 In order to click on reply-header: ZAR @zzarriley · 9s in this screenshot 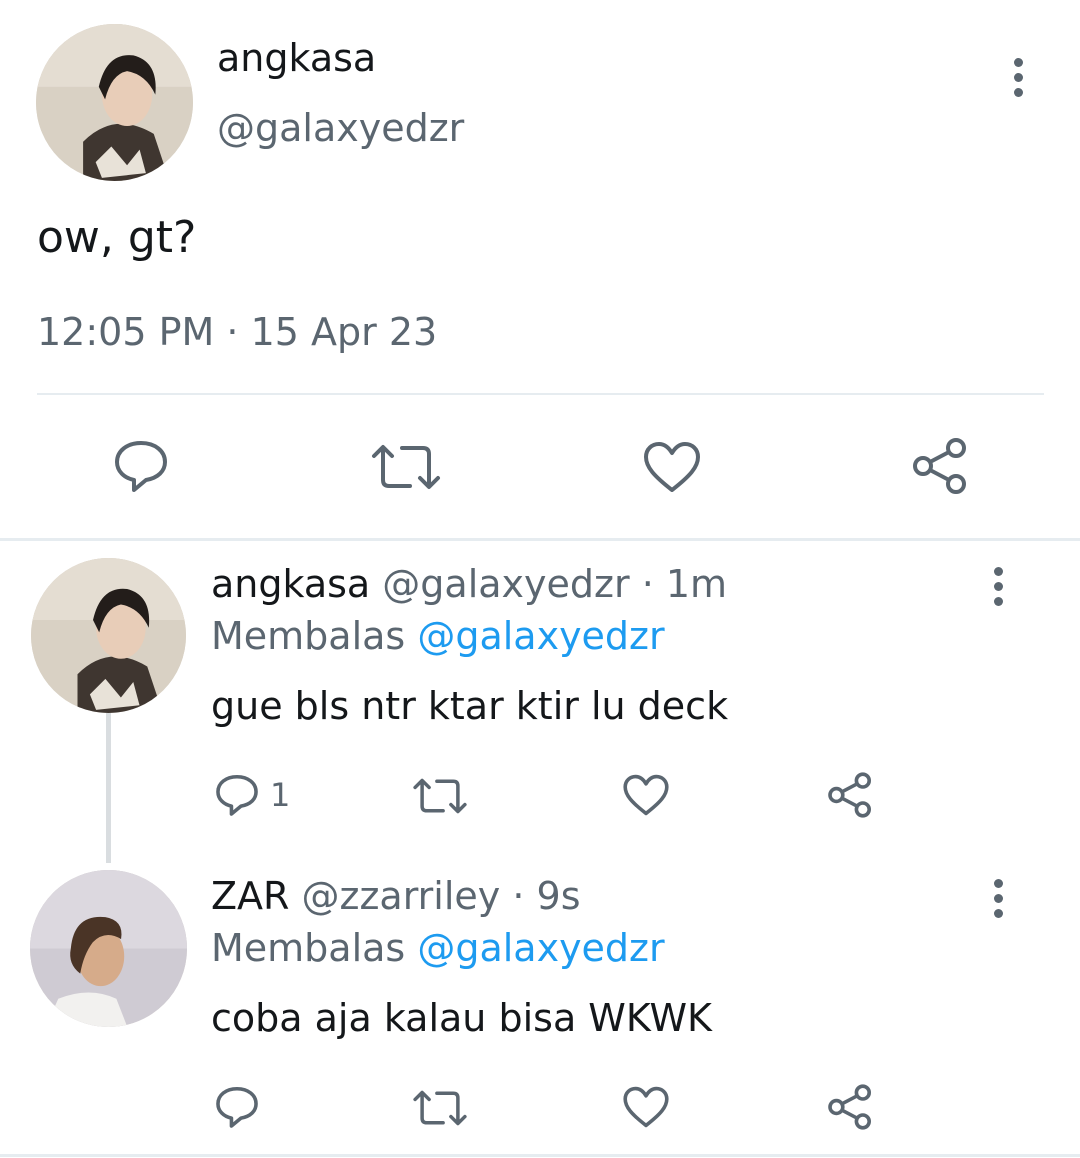, I will do `click(396, 896)`.